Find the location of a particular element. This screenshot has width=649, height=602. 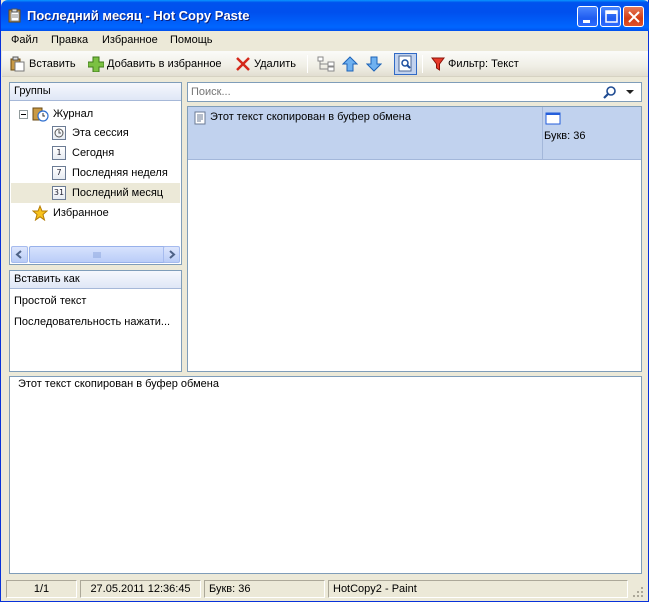

clip-letter-count: Букв: 36 is located at coordinates (565, 136).